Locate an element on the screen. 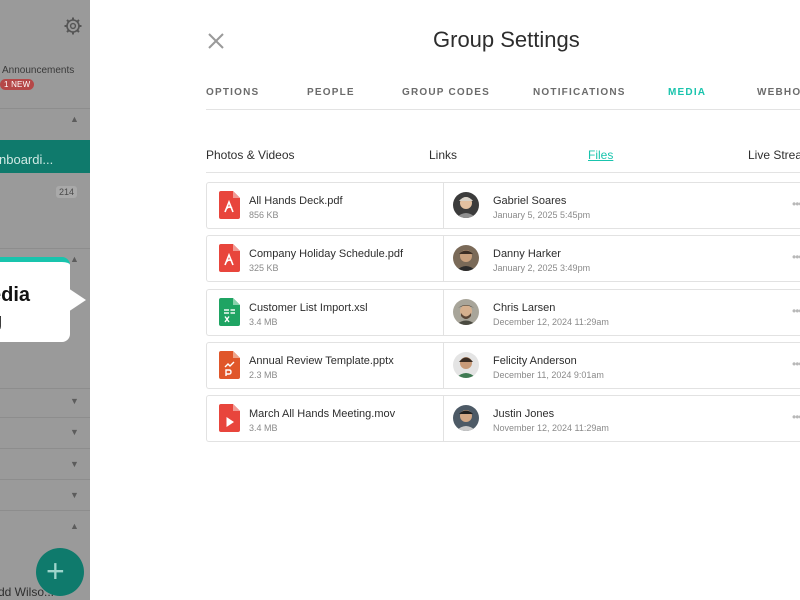 This screenshot has height=600, width=800. onboarding-tooltip: edia g is located at coordinates (35, 299).